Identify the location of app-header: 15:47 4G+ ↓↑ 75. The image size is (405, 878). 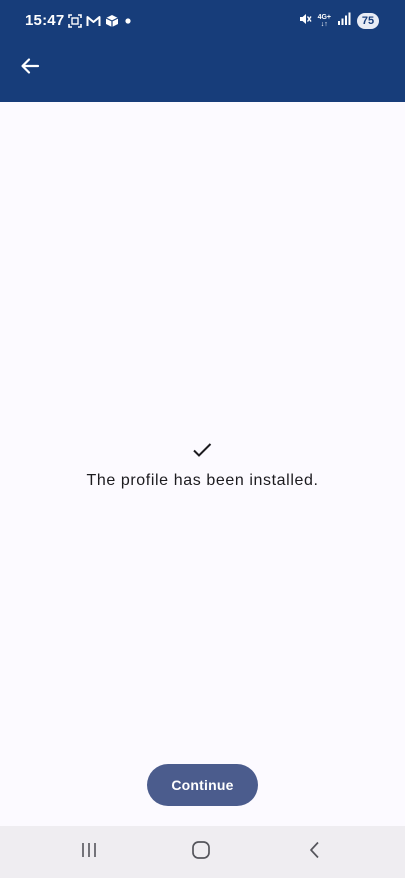
(202, 51).